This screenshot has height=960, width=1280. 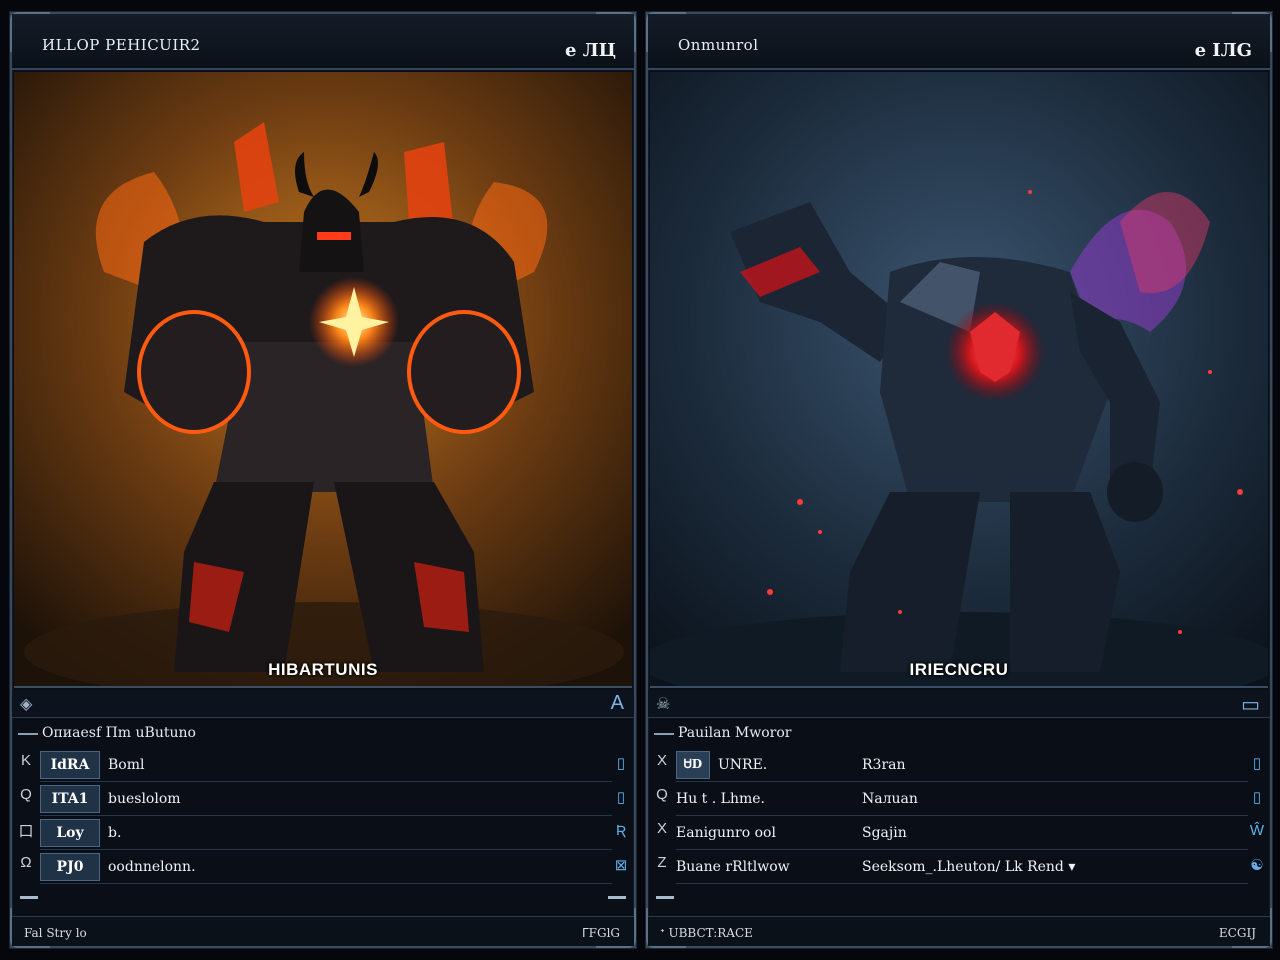 I want to click on menu-icon: ▭, so click(x=1250, y=704).